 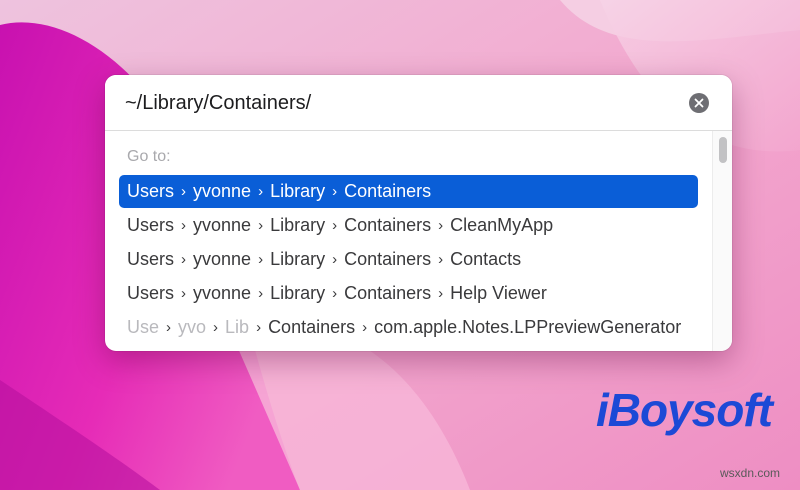 I want to click on path-segment: com.apple.Notes.LPPreviewGenerator, so click(x=528, y=327).